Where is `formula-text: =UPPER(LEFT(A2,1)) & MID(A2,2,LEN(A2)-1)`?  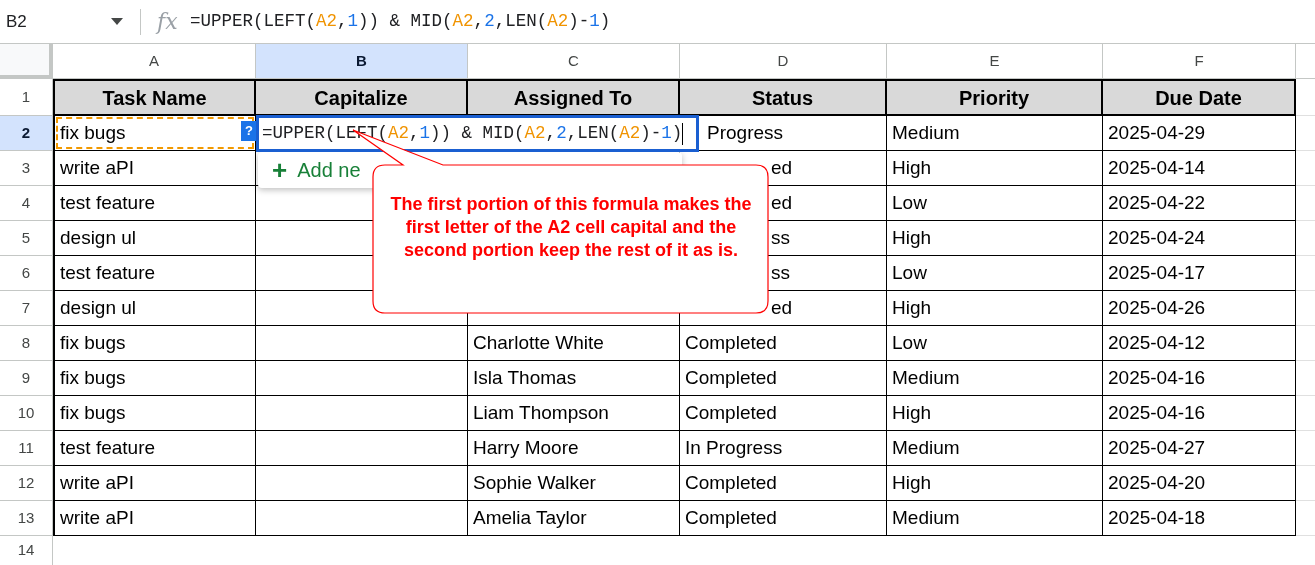
formula-text: =UPPER(LEFT(A2,1)) & MID(A2,2,LEN(A2)-1) is located at coordinates (400, 21).